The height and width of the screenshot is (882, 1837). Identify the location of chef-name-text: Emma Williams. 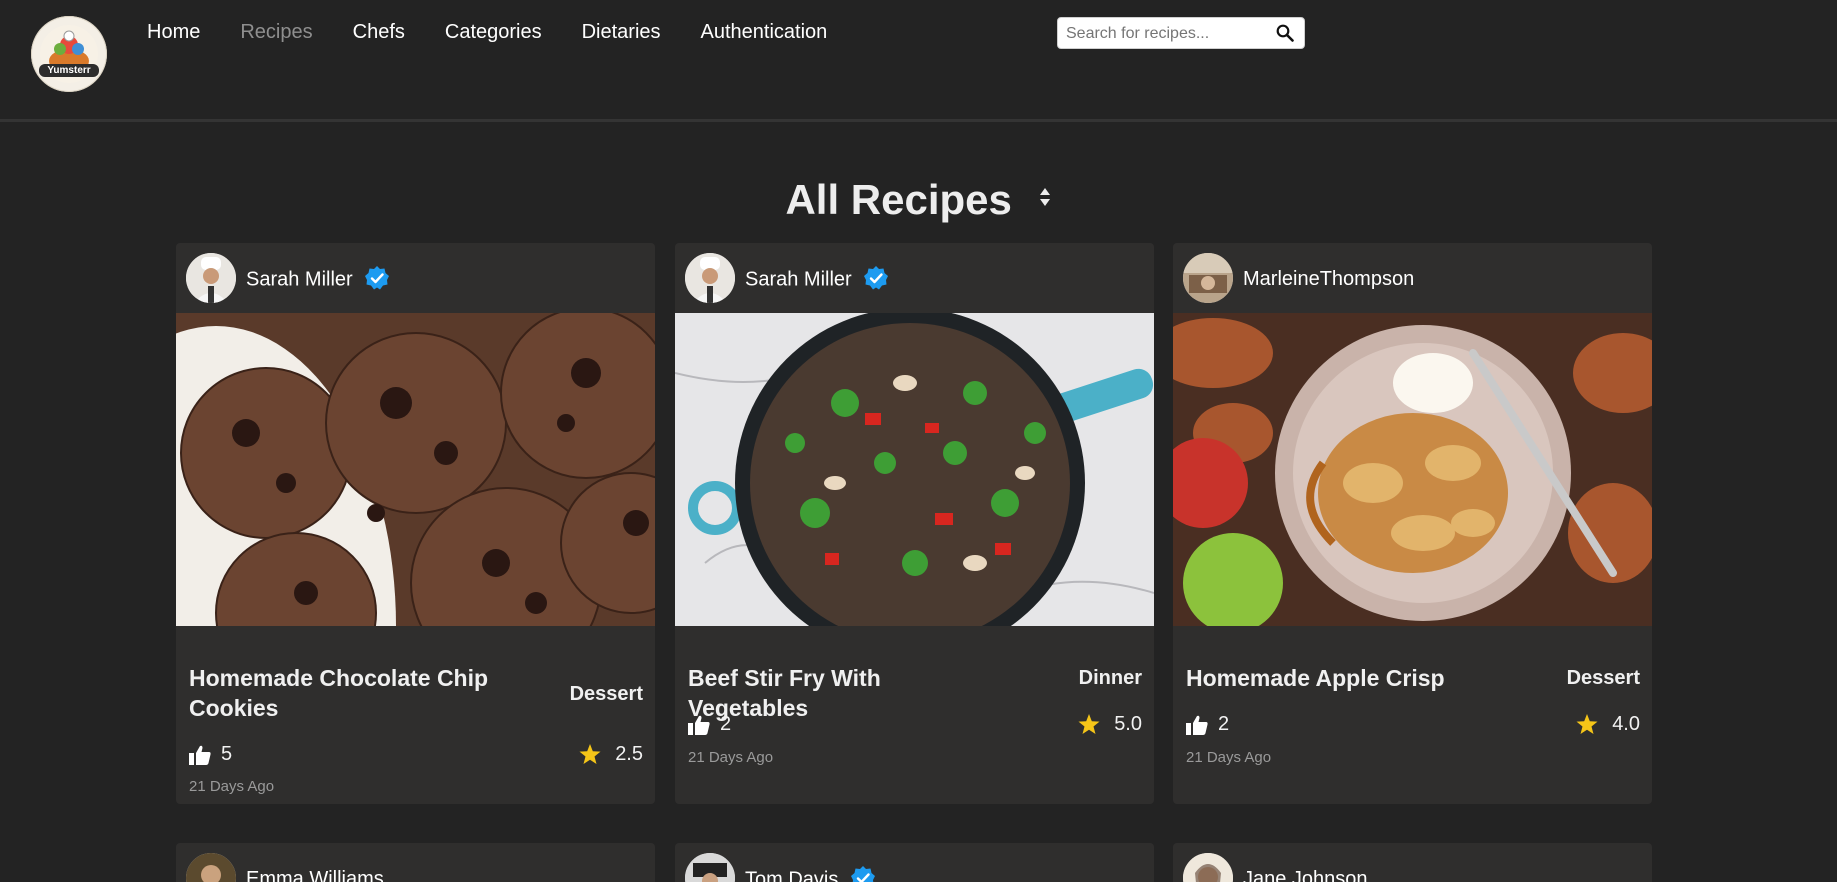
(315, 875).